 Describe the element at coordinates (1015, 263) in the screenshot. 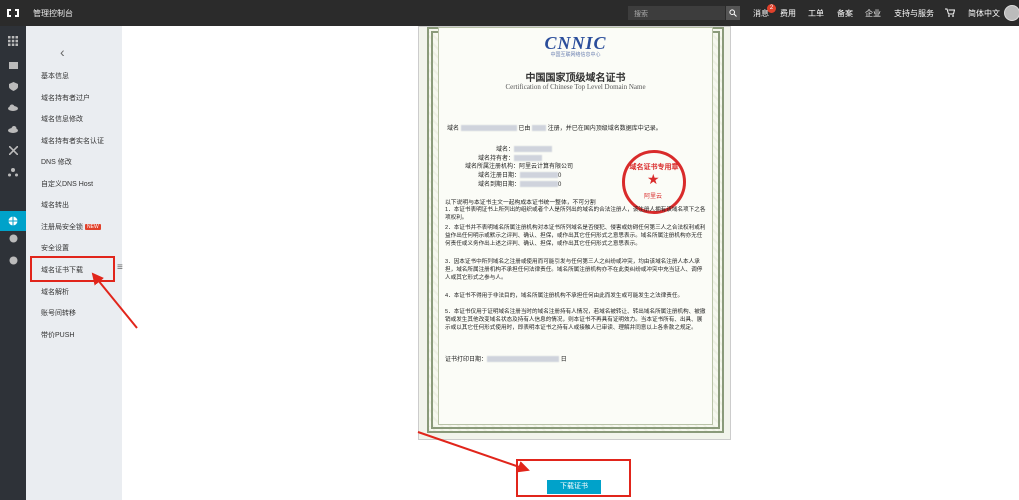

I see `scrollbar` at that location.